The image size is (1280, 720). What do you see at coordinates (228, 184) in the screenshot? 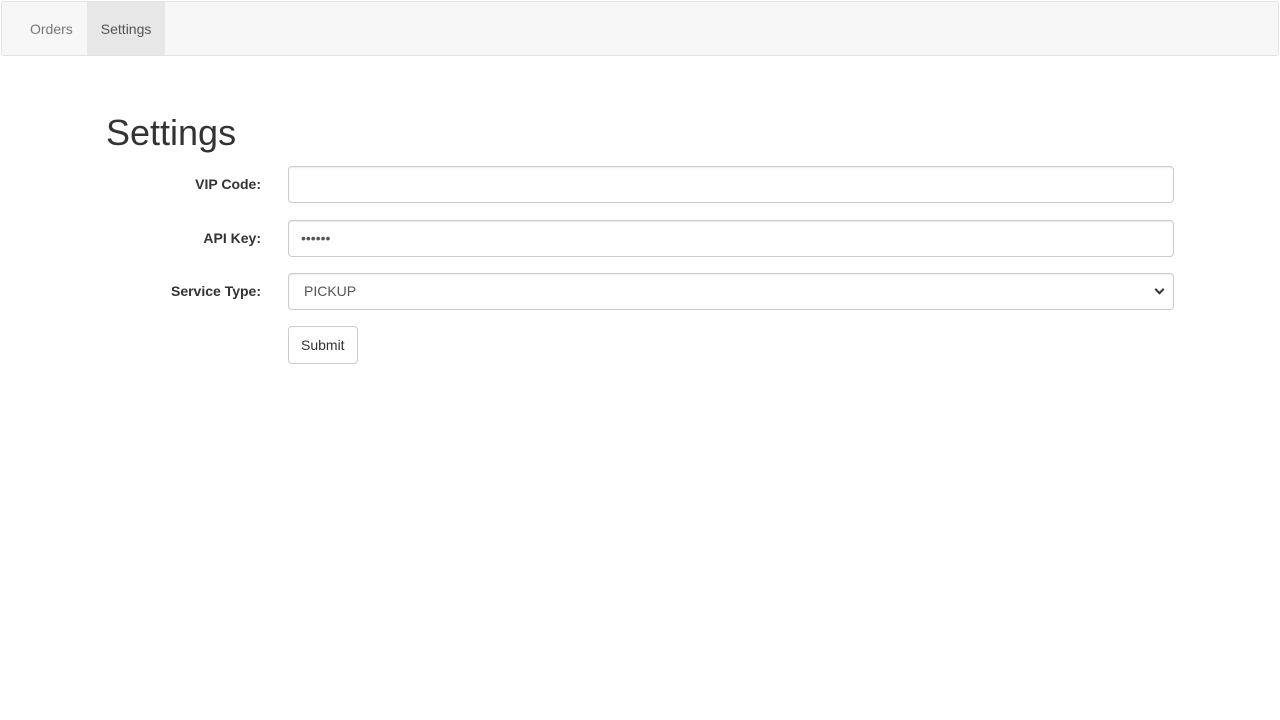
I see `vip-code-label: VIP Code:` at bounding box center [228, 184].